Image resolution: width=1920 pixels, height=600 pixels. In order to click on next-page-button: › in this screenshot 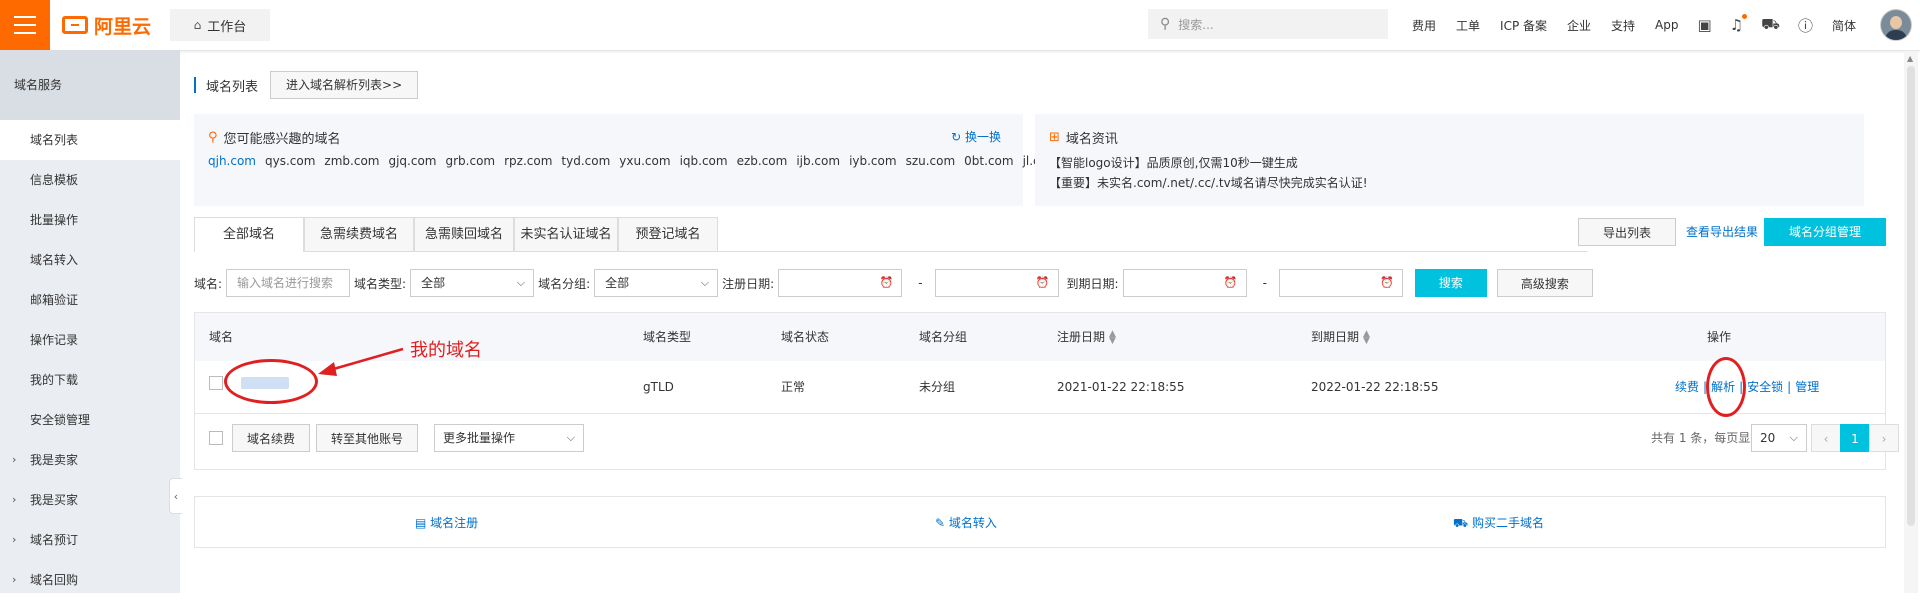, I will do `click(1884, 438)`.